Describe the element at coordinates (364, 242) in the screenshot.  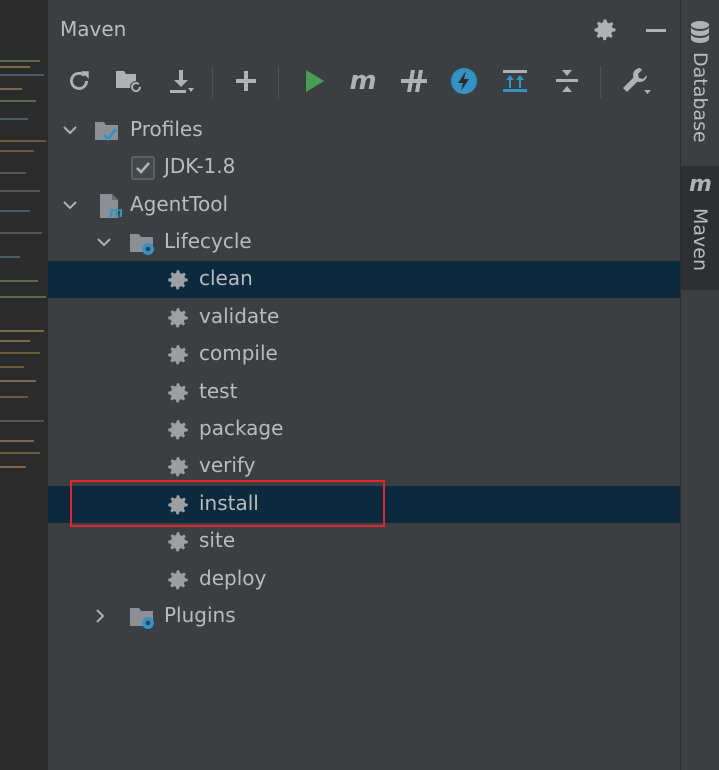
I see `tree-node-lifecycle: Lifecycle` at that location.